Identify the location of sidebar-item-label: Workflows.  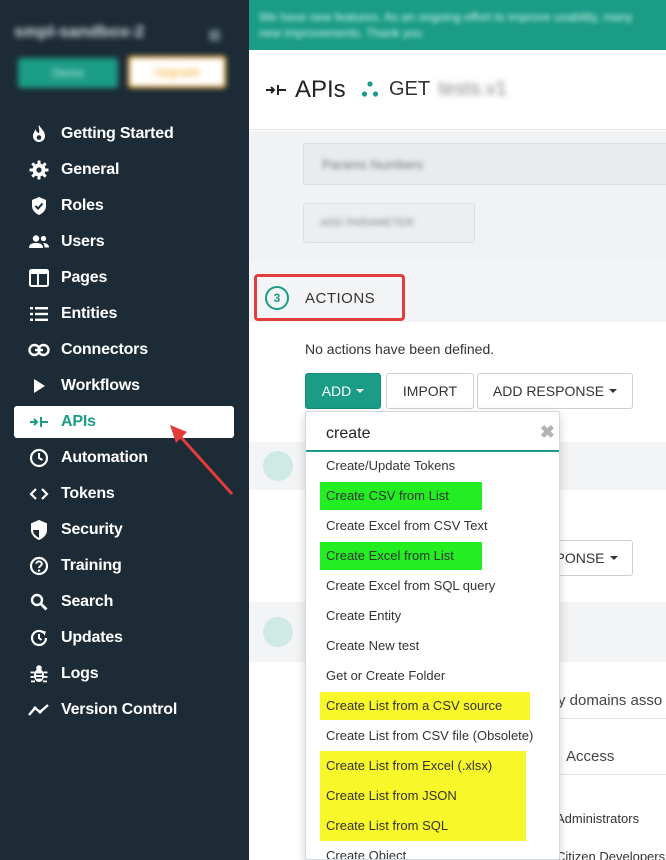
(100, 385).